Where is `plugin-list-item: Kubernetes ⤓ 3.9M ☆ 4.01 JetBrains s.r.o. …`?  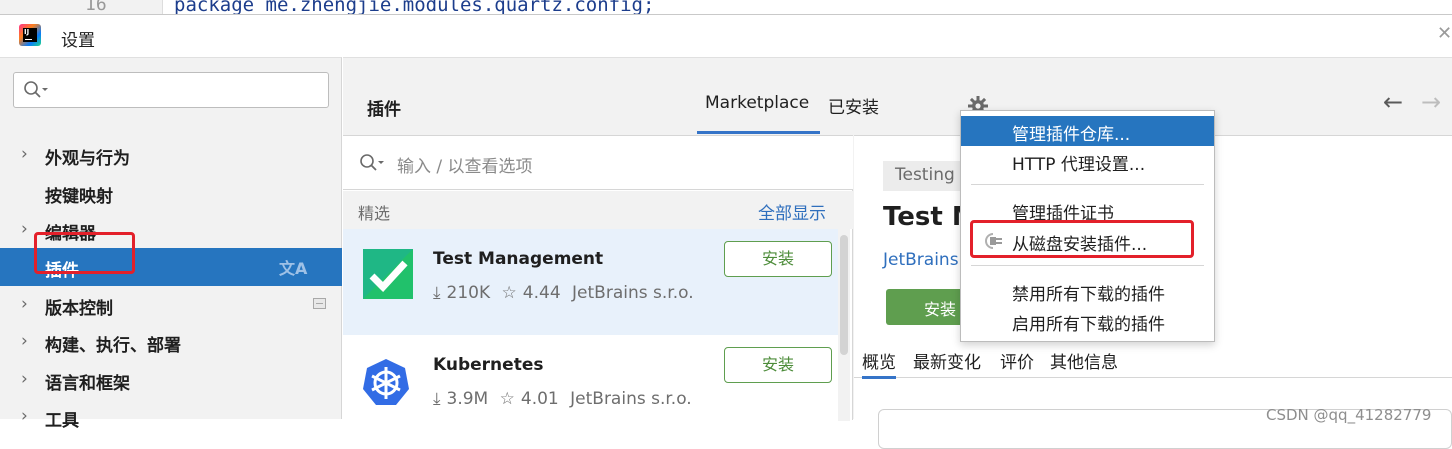
plugin-list-item: Kubernetes ⤓ 3.9M ☆ 4.01 JetBrains s.r.o. … is located at coordinates (590, 388).